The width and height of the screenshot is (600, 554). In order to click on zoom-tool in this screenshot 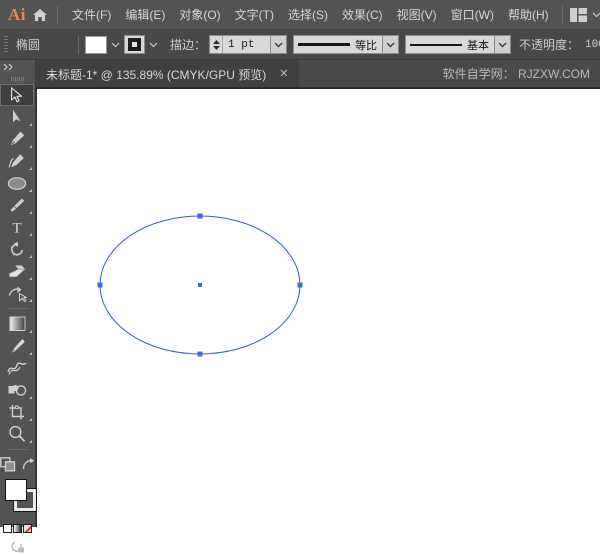, I will do `click(17, 434)`.